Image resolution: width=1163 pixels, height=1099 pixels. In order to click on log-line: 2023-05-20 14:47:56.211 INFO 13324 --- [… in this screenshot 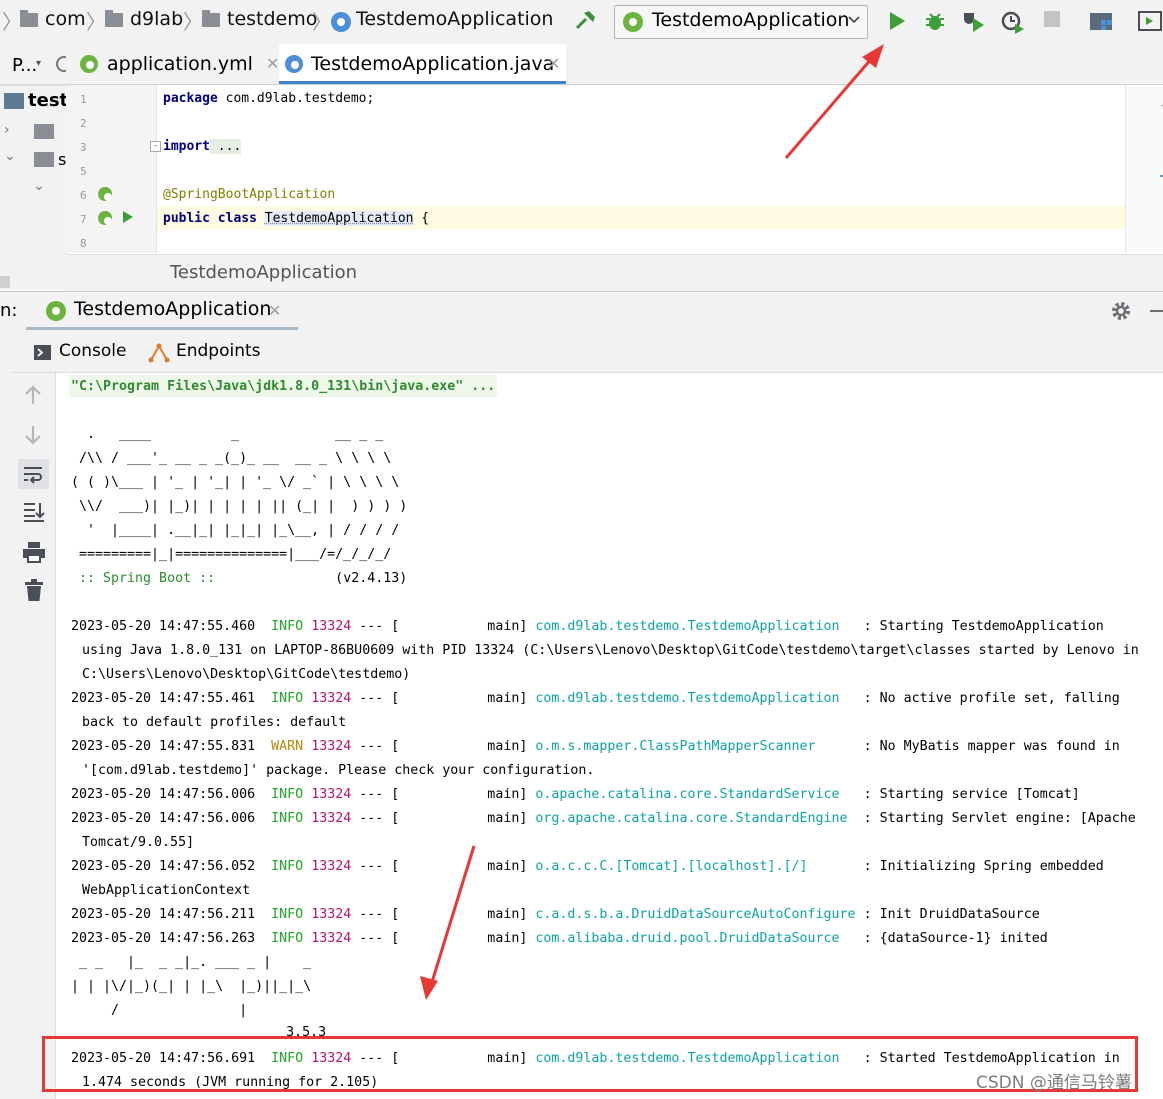, I will do `click(555, 914)`.